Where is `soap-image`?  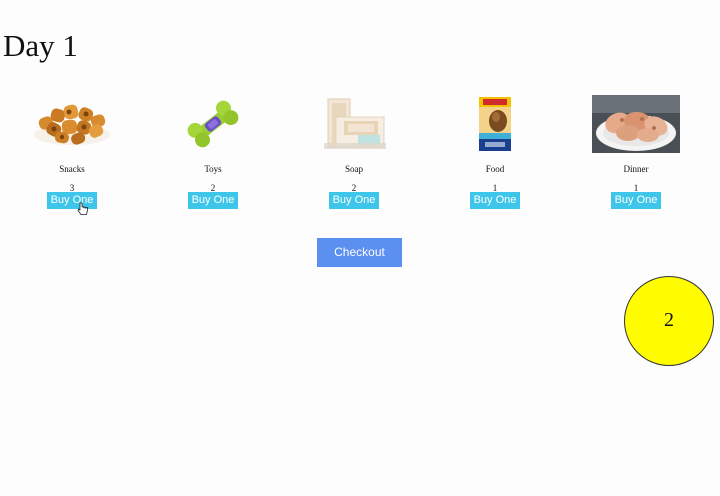
soap-image is located at coordinates (355, 123).